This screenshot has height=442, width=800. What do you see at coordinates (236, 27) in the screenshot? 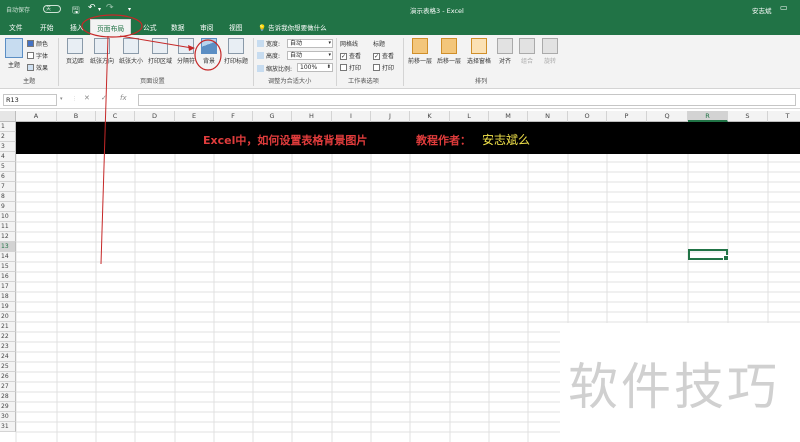
I see `tab-view: 视图` at bounding box center [236, 27].